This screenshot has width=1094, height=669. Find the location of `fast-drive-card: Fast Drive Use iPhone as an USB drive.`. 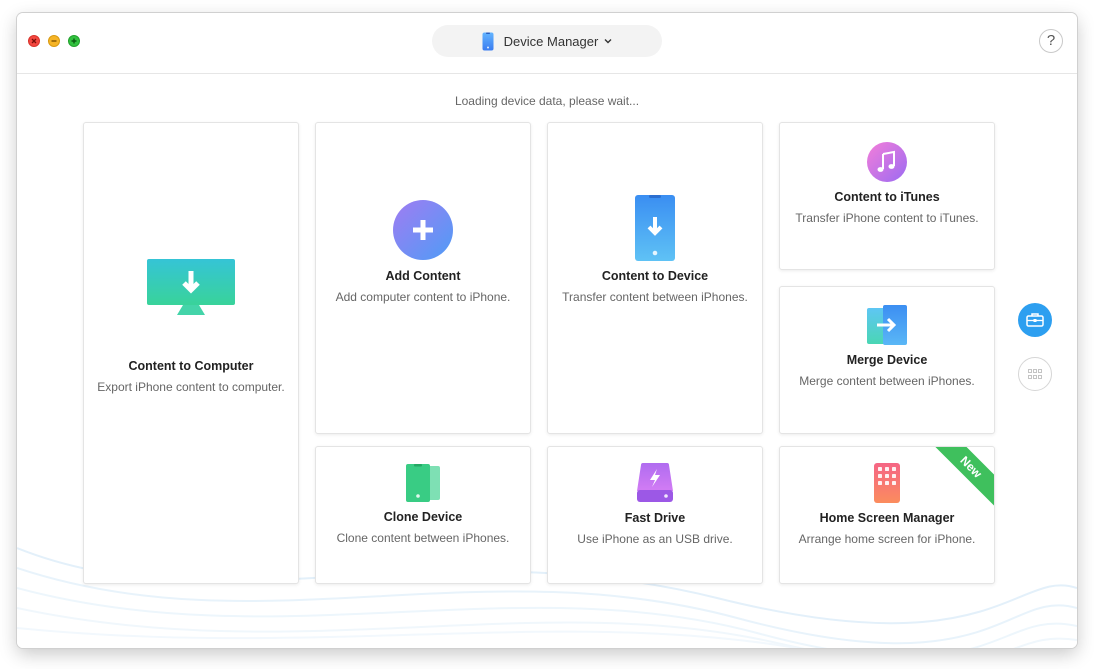

fast-drive-card: Fast Drive Use iPhone as an USB drive. is located at coordinates (655, 515).